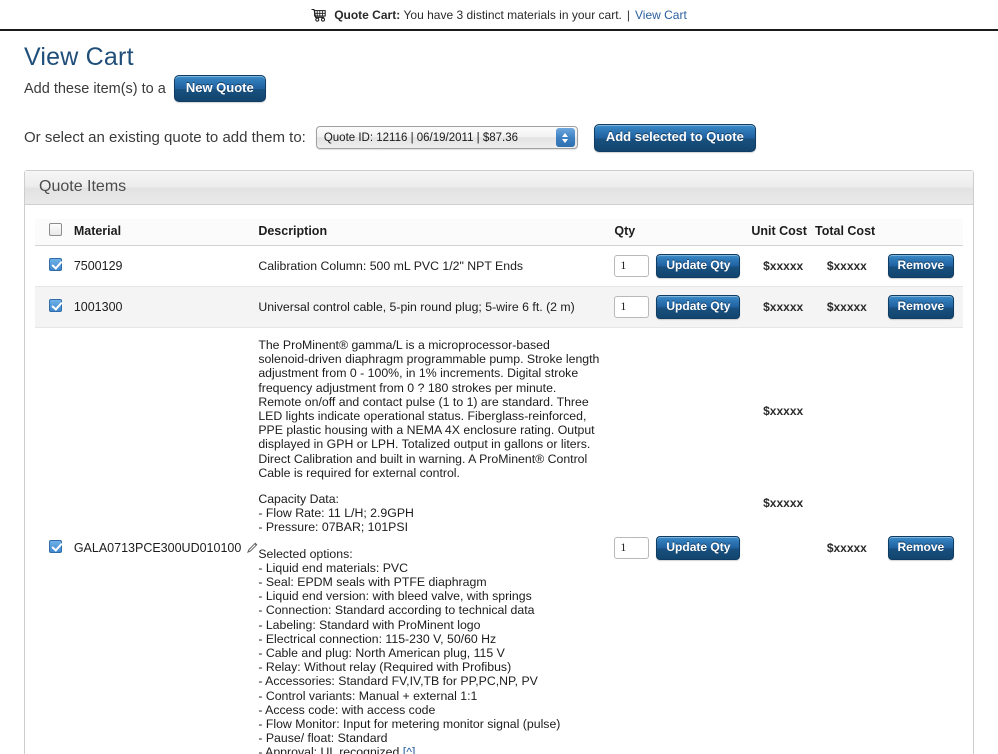  What do you see at coordinates (157, 547) in the screenshot?
I see `material-number: GALA0713PCE300UD010100` at bounding box center [157, 547].